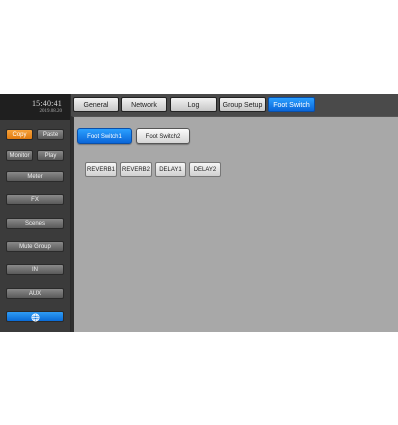 The height and width of the screenshot is (425, 398). Describe the element at coordinates (35, 269) in the screenshot. I see `sidebar-item-in: IN` at that location.